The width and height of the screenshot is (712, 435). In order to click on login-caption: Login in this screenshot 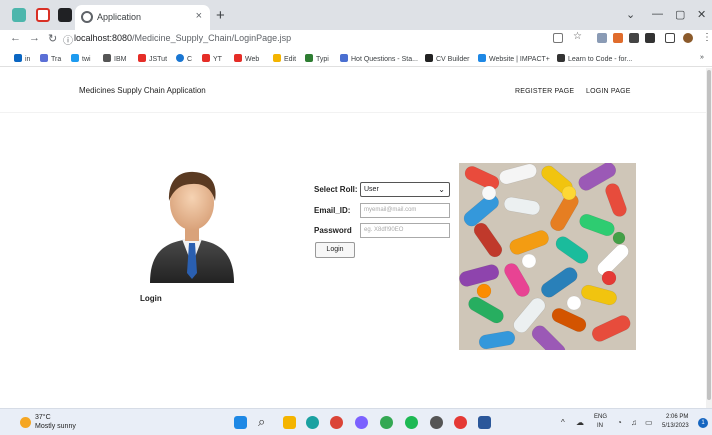, I will do `click(151, 298)`.